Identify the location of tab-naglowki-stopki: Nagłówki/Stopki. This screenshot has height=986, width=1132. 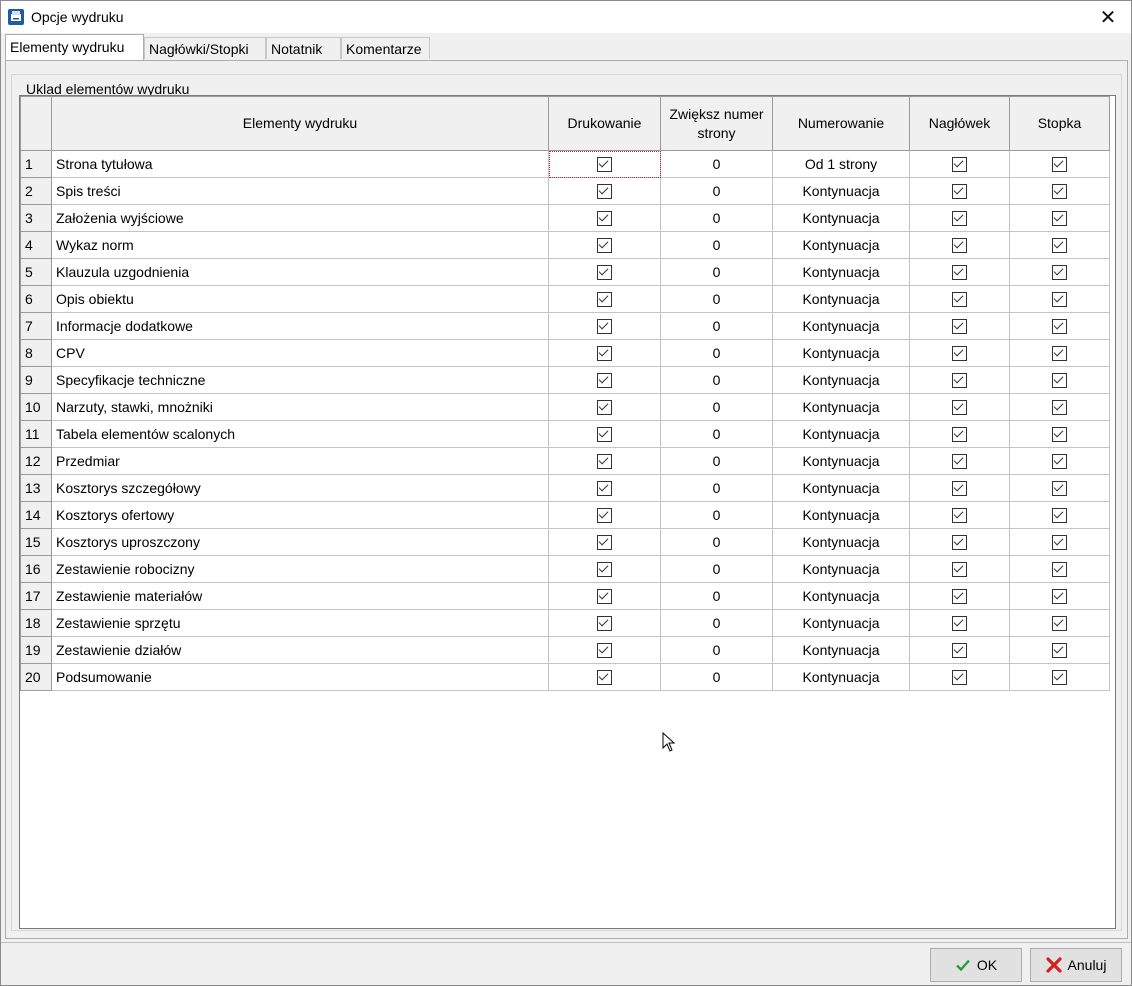
(205, 48).